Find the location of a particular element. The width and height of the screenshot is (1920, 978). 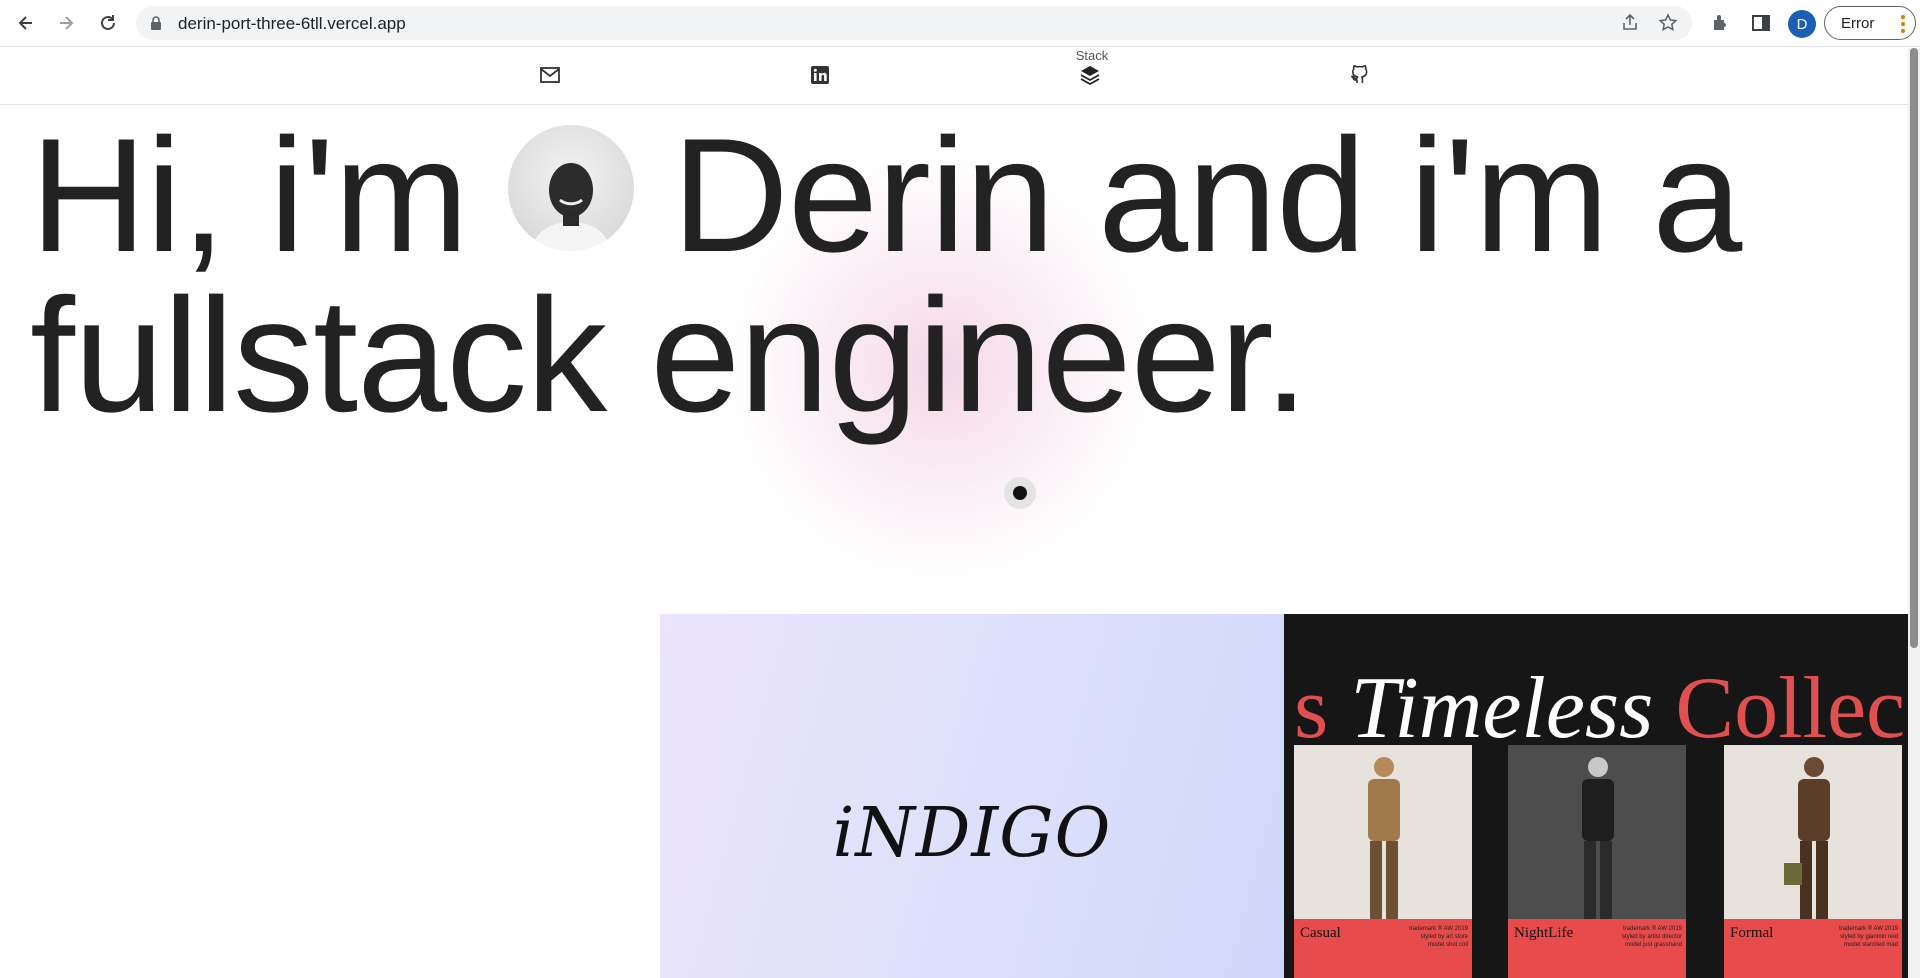

star-icon is located at coordinates (1668, 23).